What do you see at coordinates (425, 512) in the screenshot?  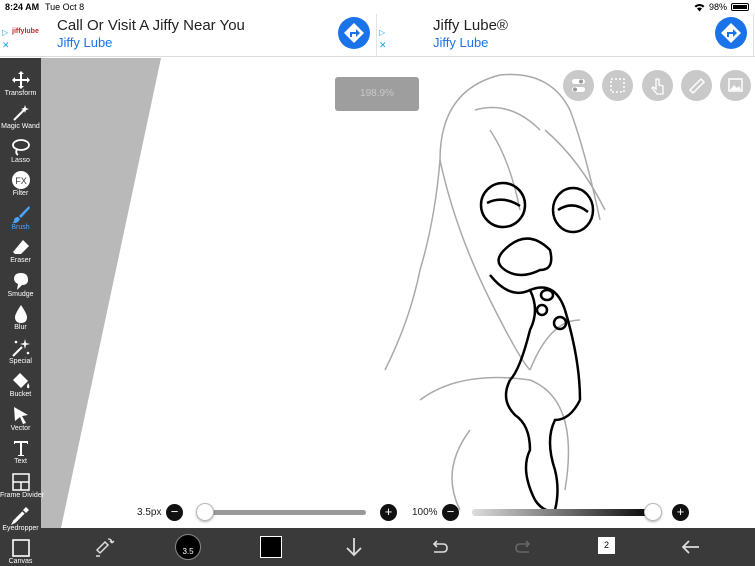 I see `opacity-value: 100%` at bounding box center [425, 512].